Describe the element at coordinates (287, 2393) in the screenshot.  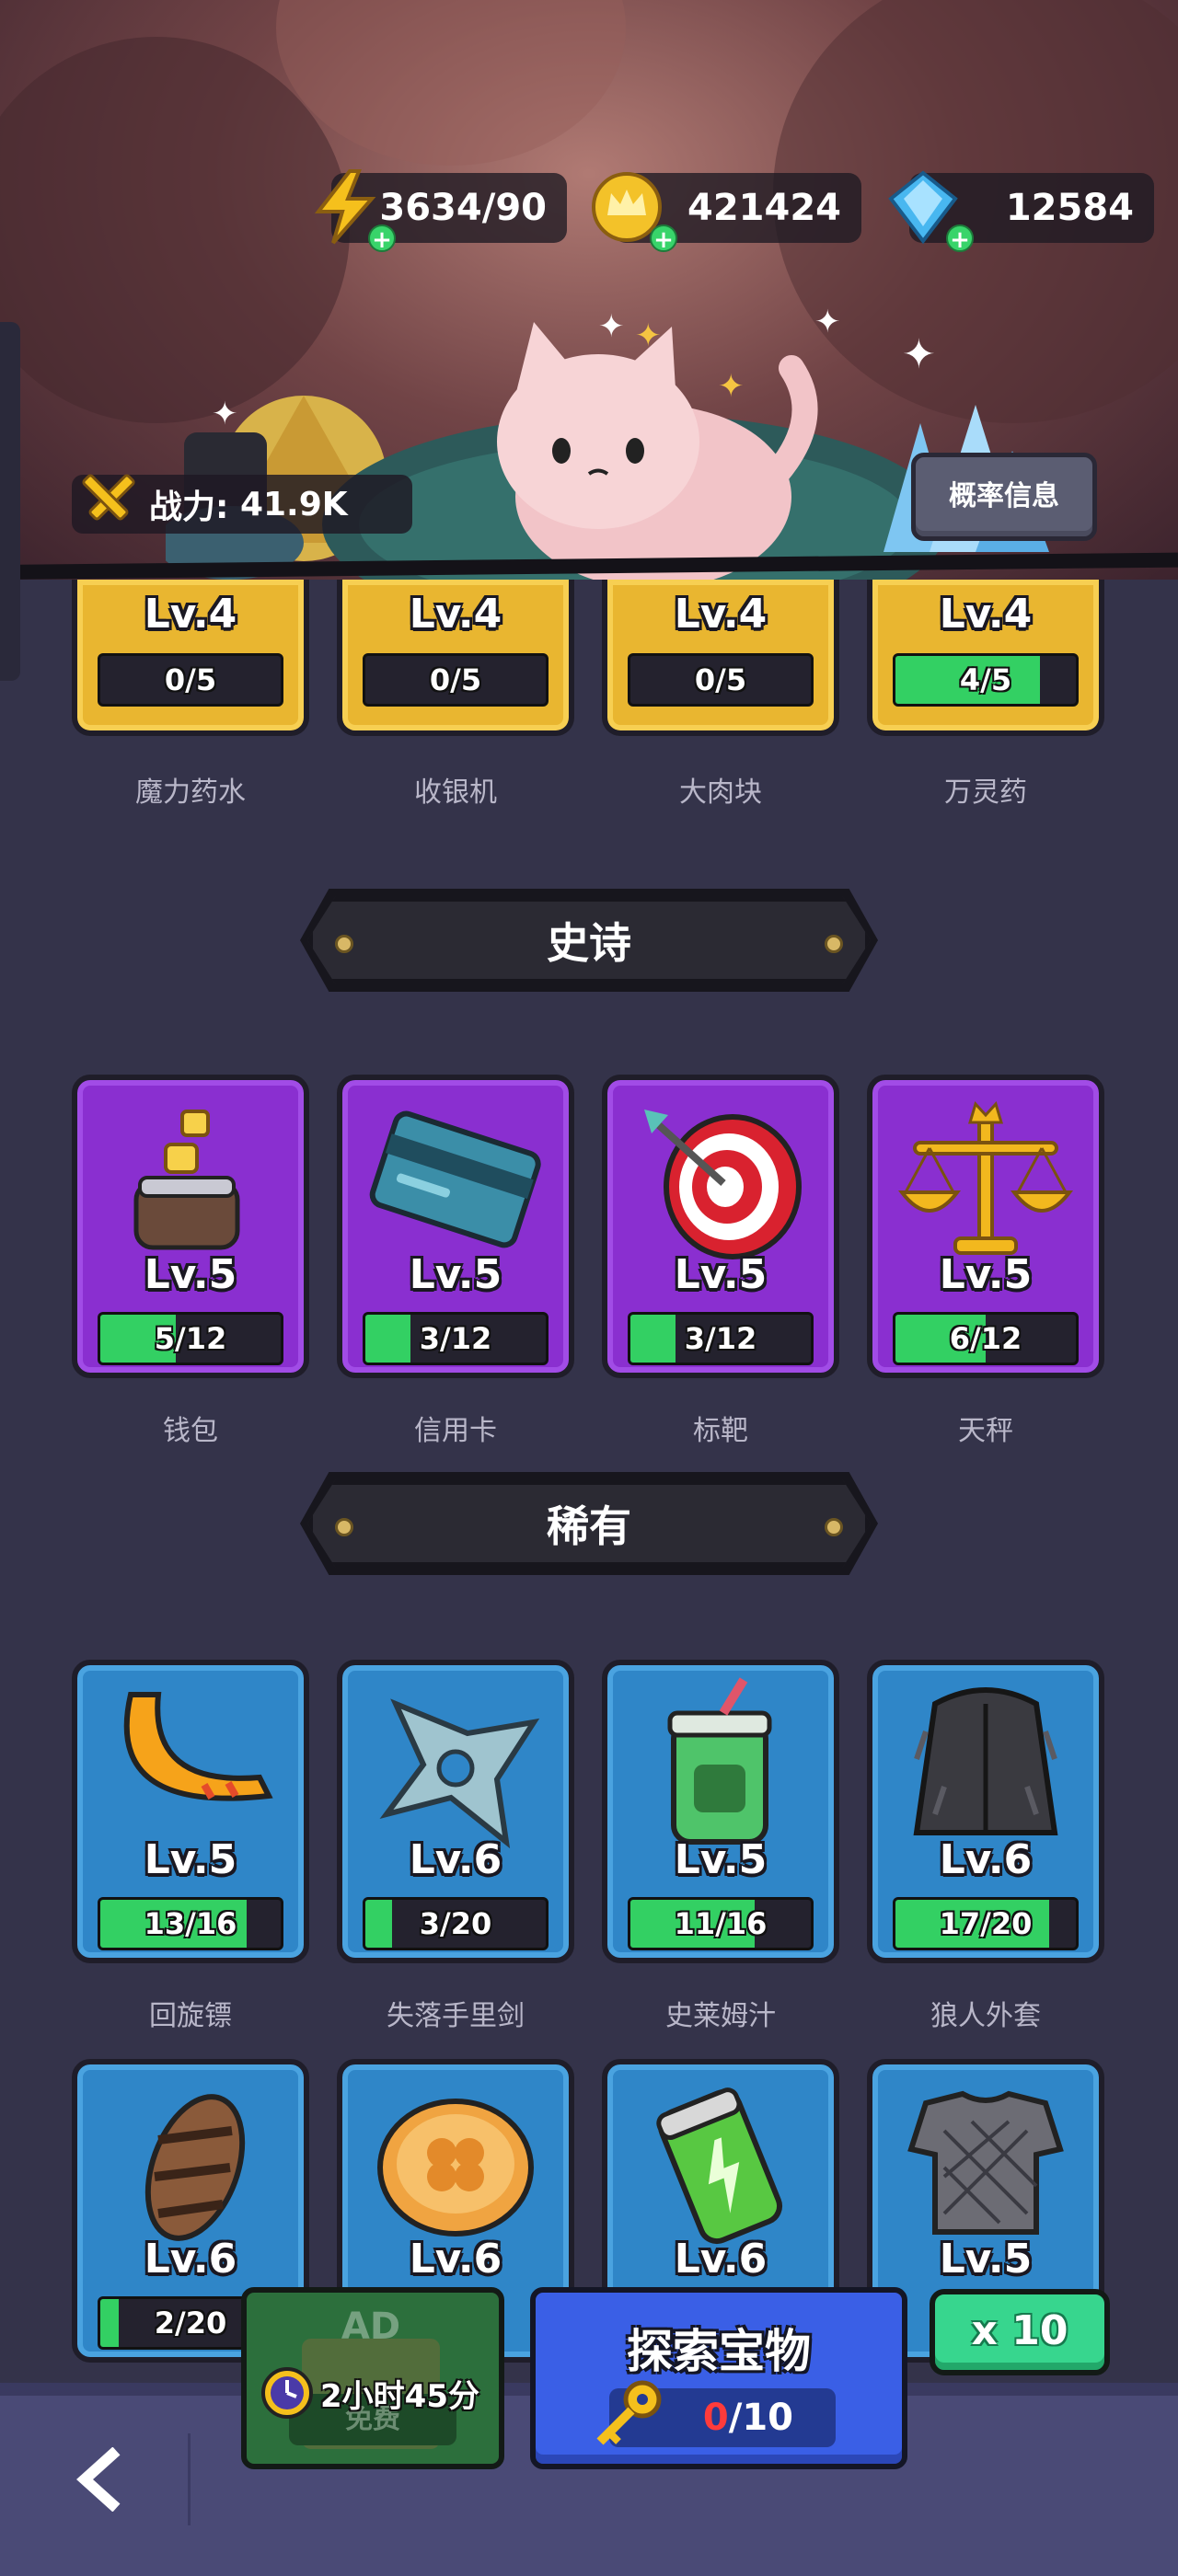
I see `clock-icon` at that location.